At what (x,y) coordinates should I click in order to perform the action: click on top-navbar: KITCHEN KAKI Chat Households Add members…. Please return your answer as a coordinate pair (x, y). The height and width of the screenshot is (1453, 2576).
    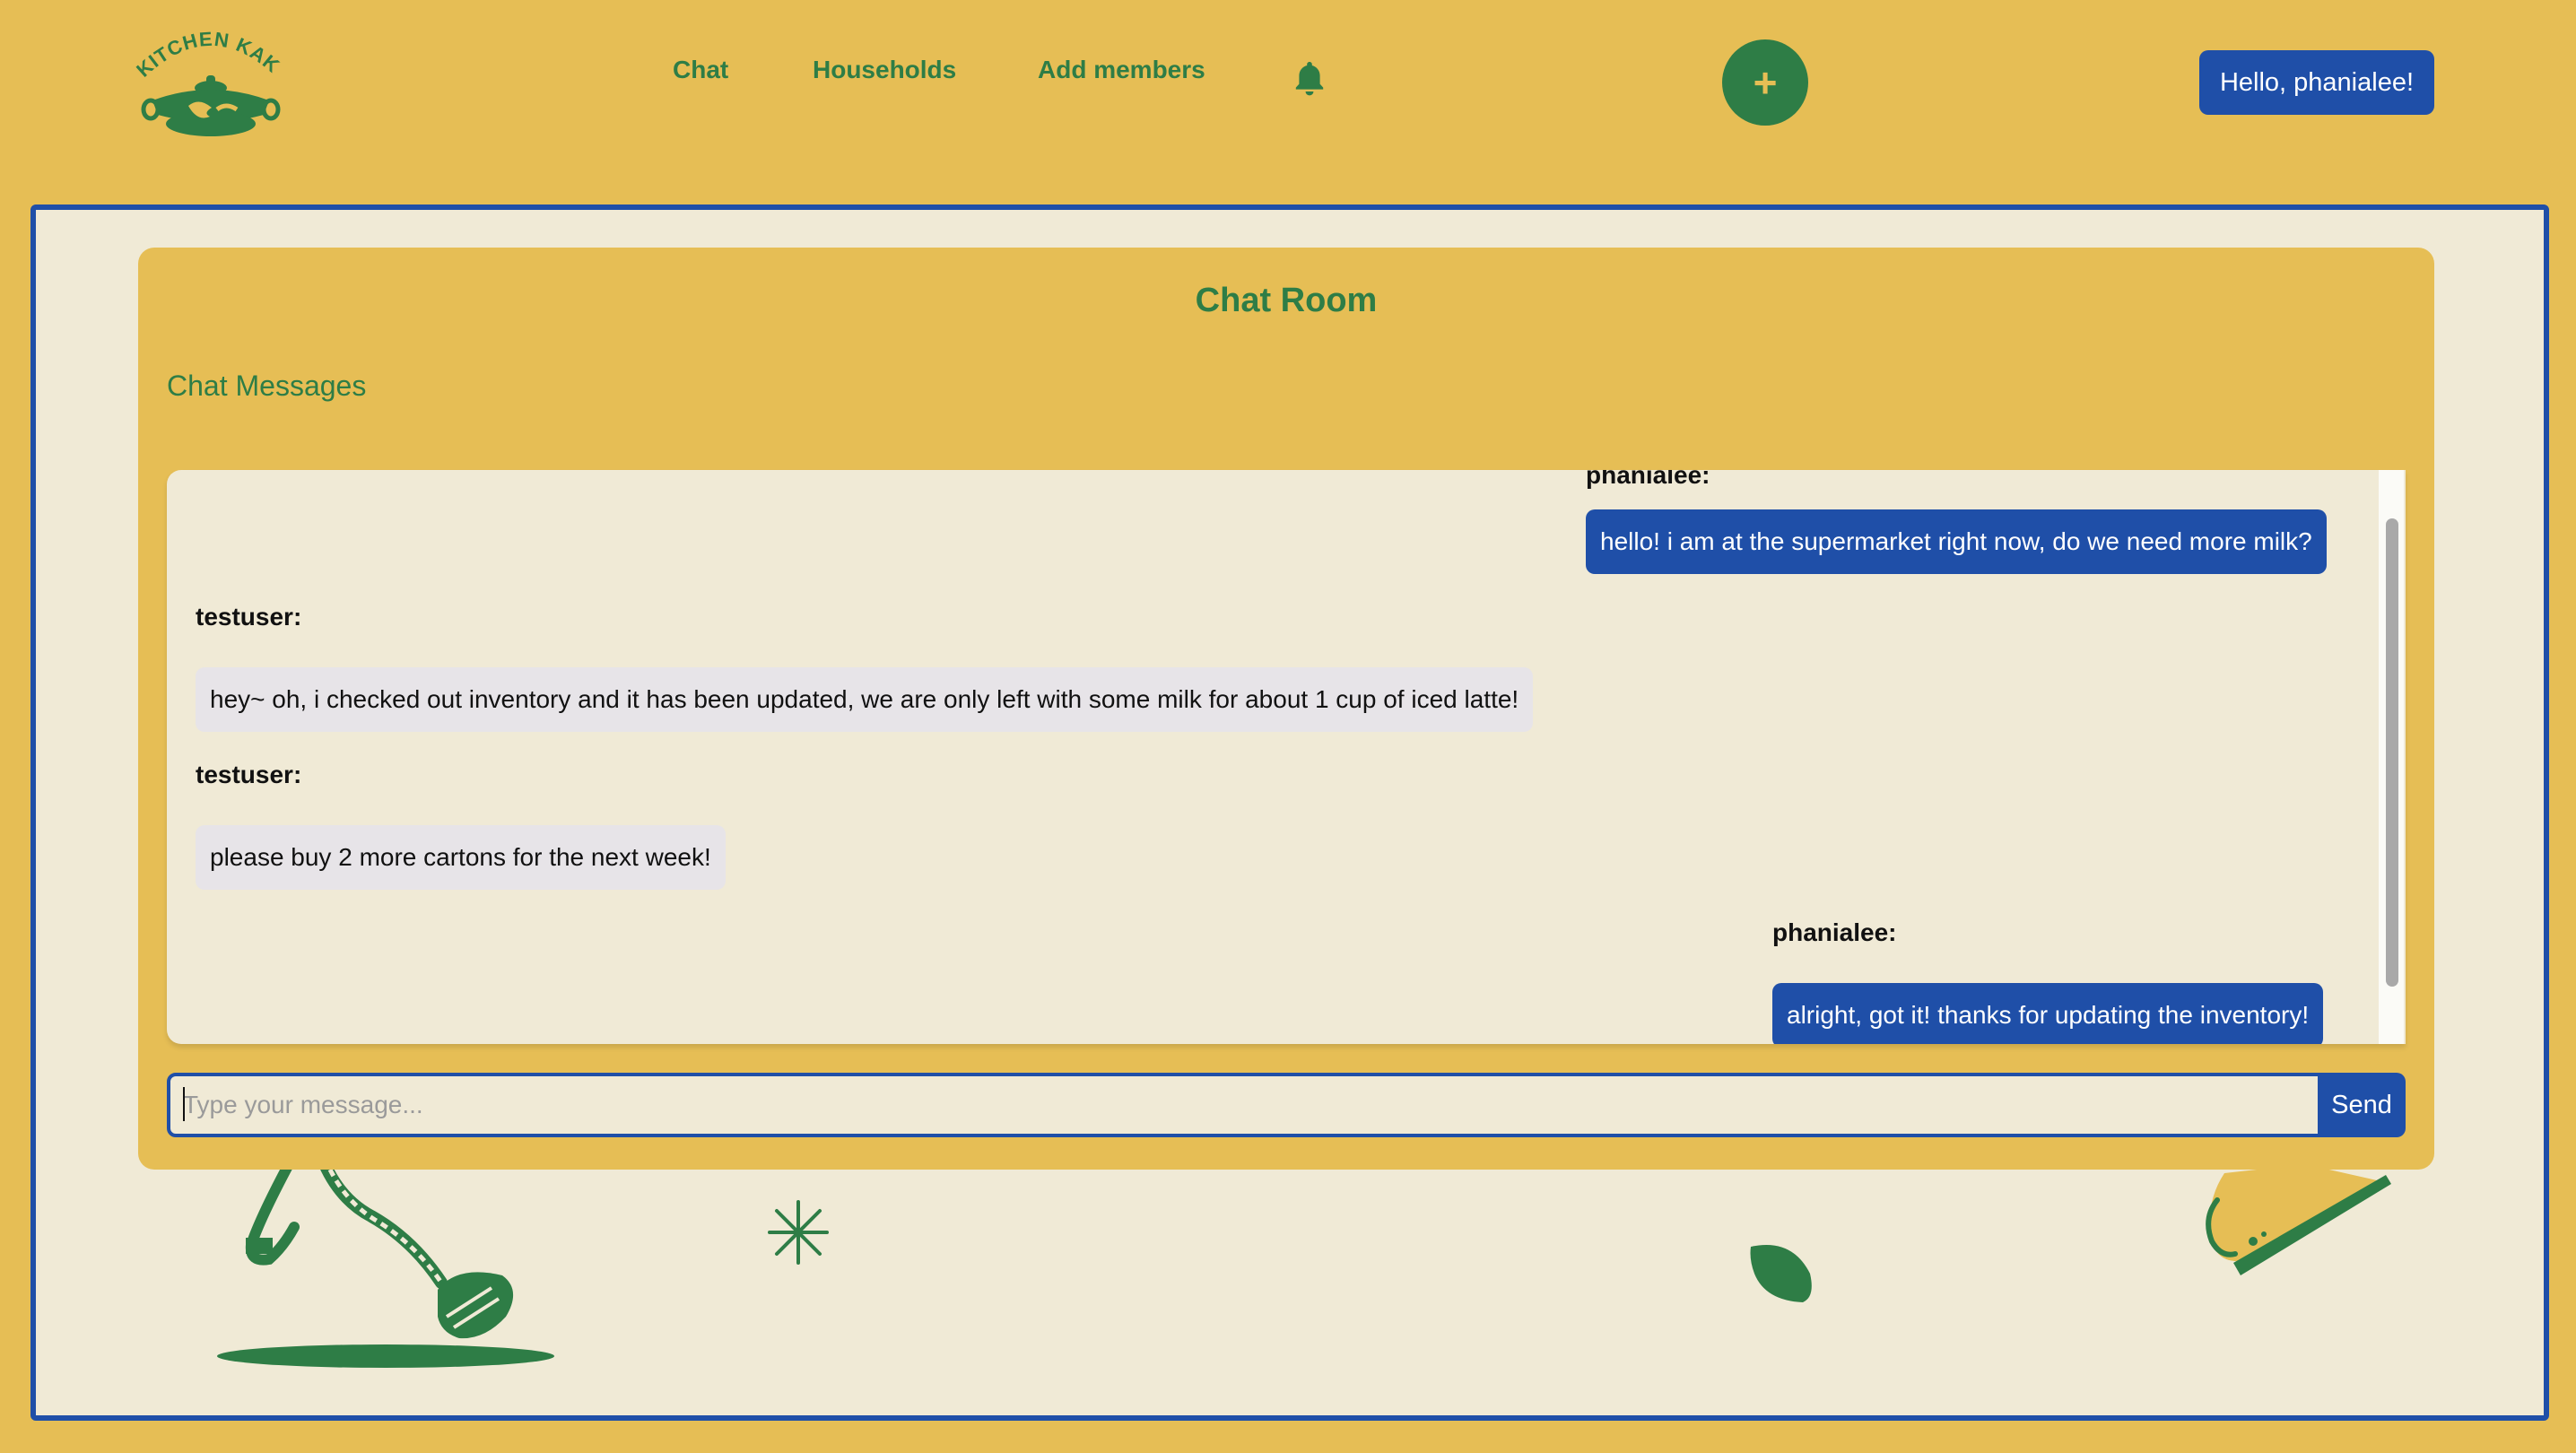
    Looking at the image, I should click on (1288, 98).